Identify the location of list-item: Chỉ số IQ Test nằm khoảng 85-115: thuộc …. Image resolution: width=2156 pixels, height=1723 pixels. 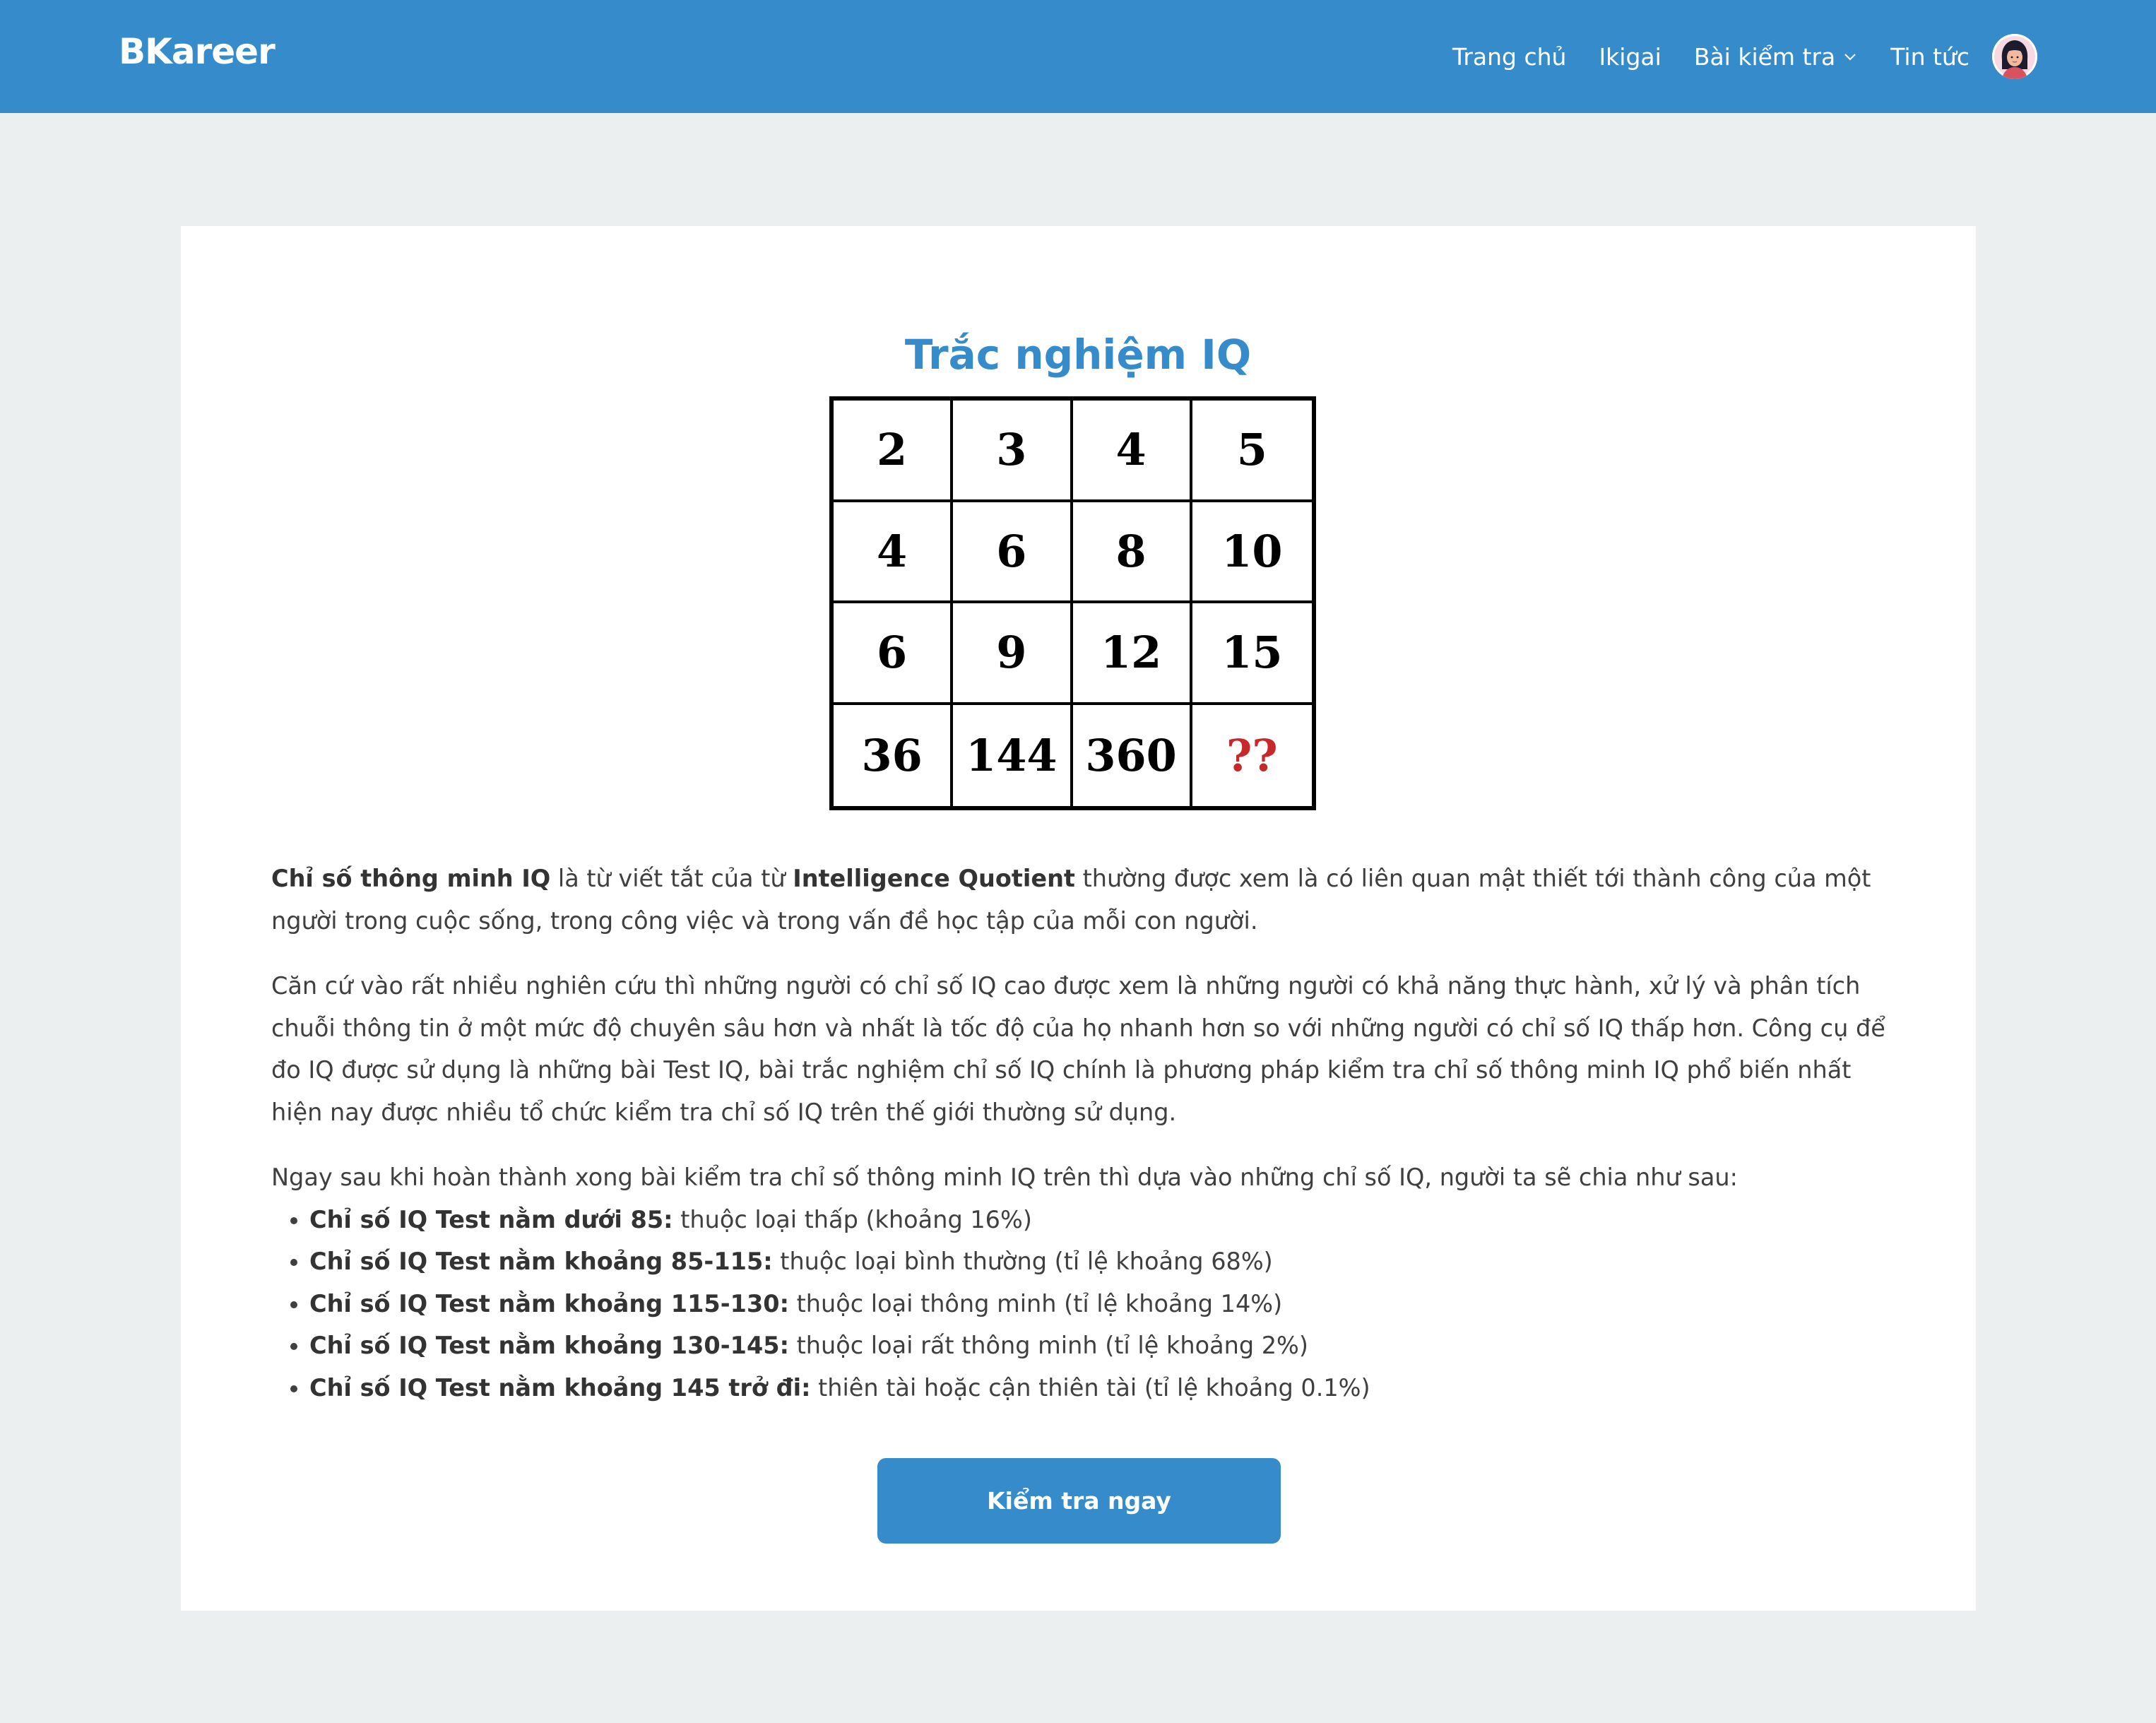
(1099, 1262).